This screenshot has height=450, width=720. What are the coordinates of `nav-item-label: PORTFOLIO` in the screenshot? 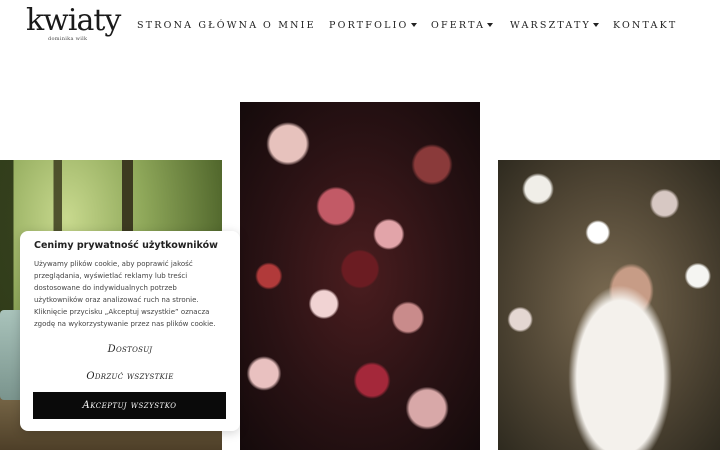 It's located at (369, 25).